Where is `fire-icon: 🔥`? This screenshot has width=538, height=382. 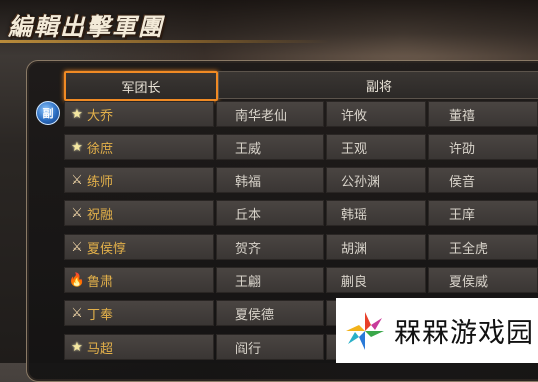
fire-icon: 🔥 is located at coordinates (77, 280).